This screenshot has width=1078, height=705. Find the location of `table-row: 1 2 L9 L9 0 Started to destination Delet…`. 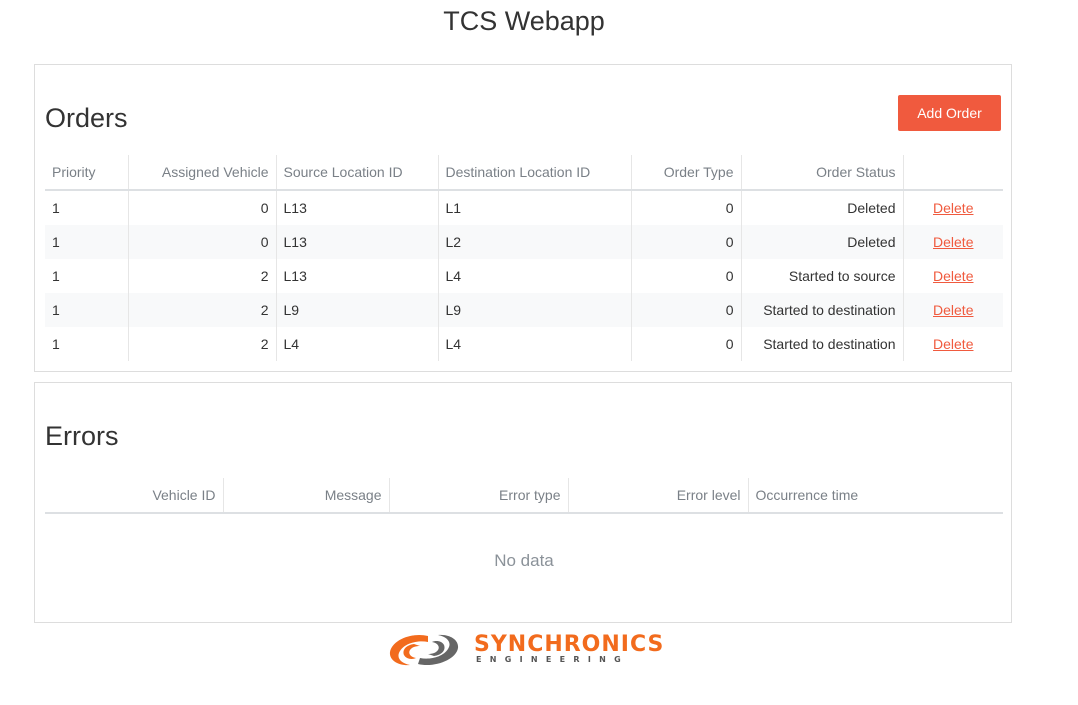

table-row: 1 2 L9 L9 0 Started to destination Delet… is located at coordinates (524, 310).